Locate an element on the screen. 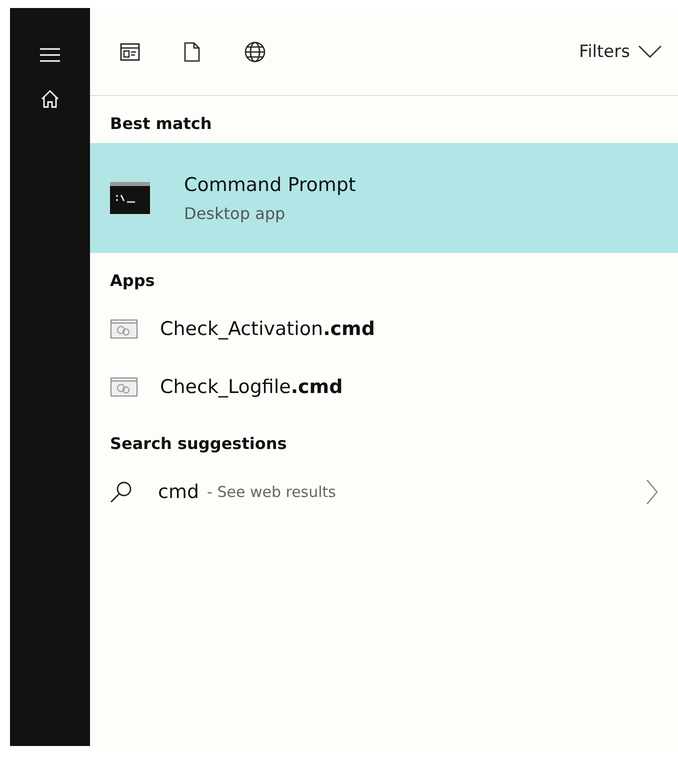 The height and width of the screenshot is (773, 678). section-heading: Apps is located at coordinates (132, 281).